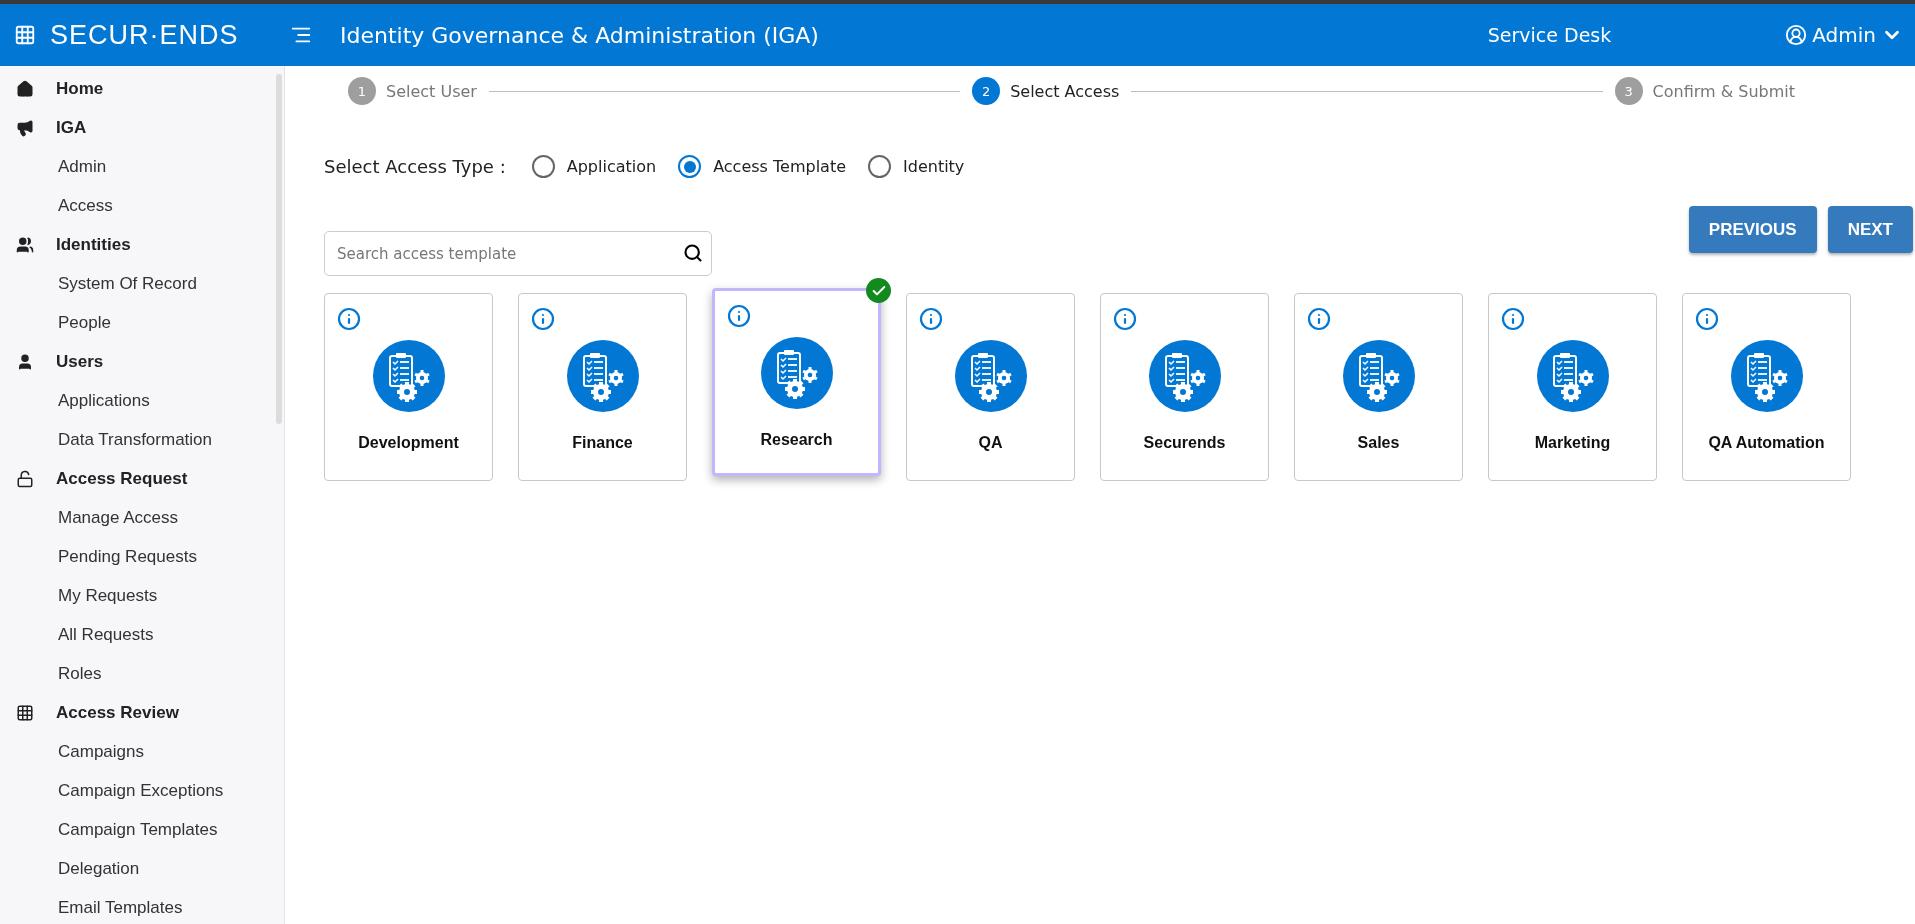  What do you see at coordinates (142, 244) in the screenshot?
I see `sidebar-section: Identities` at bounding box center [142, 244].